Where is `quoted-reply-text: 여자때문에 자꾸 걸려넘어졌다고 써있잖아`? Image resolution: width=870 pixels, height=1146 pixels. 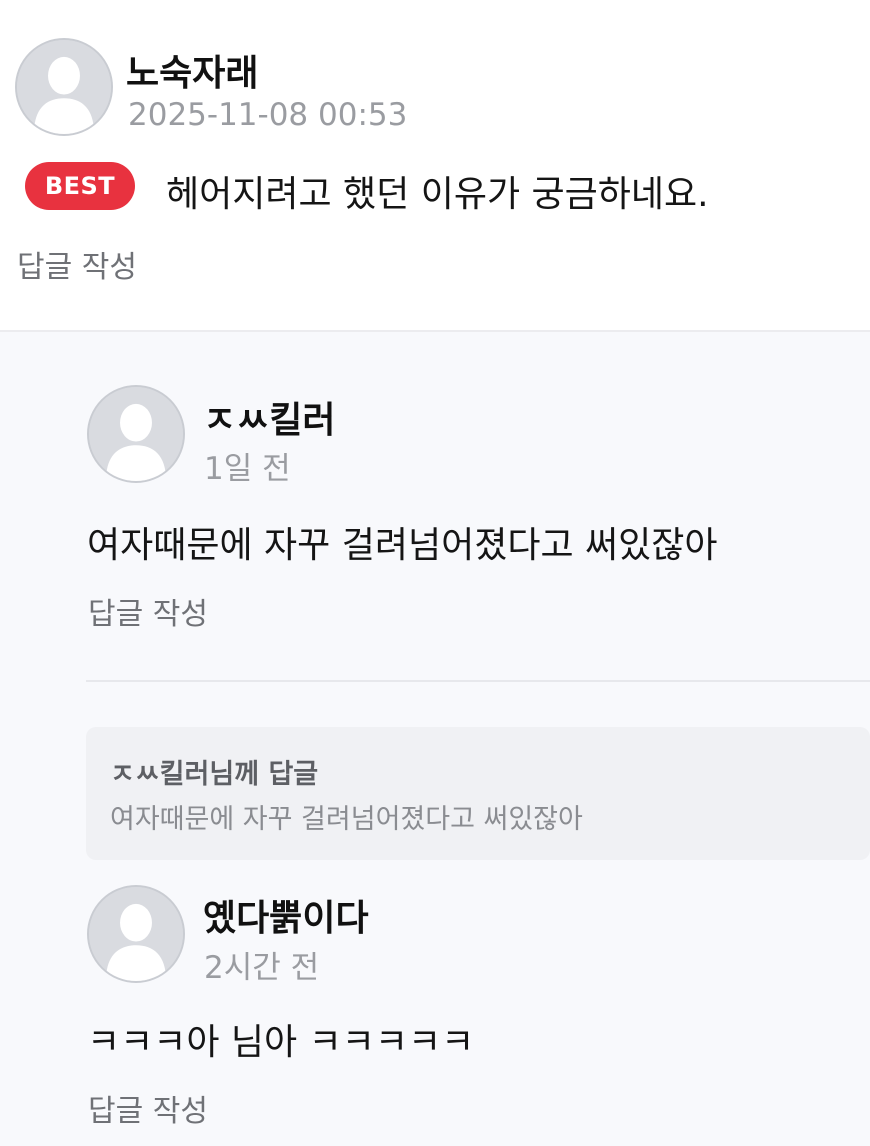 quoted-reply-text: 여자때문에 자꾸 걸려넘어졌다고 써있잖아 is located at coordinates (346, 819).